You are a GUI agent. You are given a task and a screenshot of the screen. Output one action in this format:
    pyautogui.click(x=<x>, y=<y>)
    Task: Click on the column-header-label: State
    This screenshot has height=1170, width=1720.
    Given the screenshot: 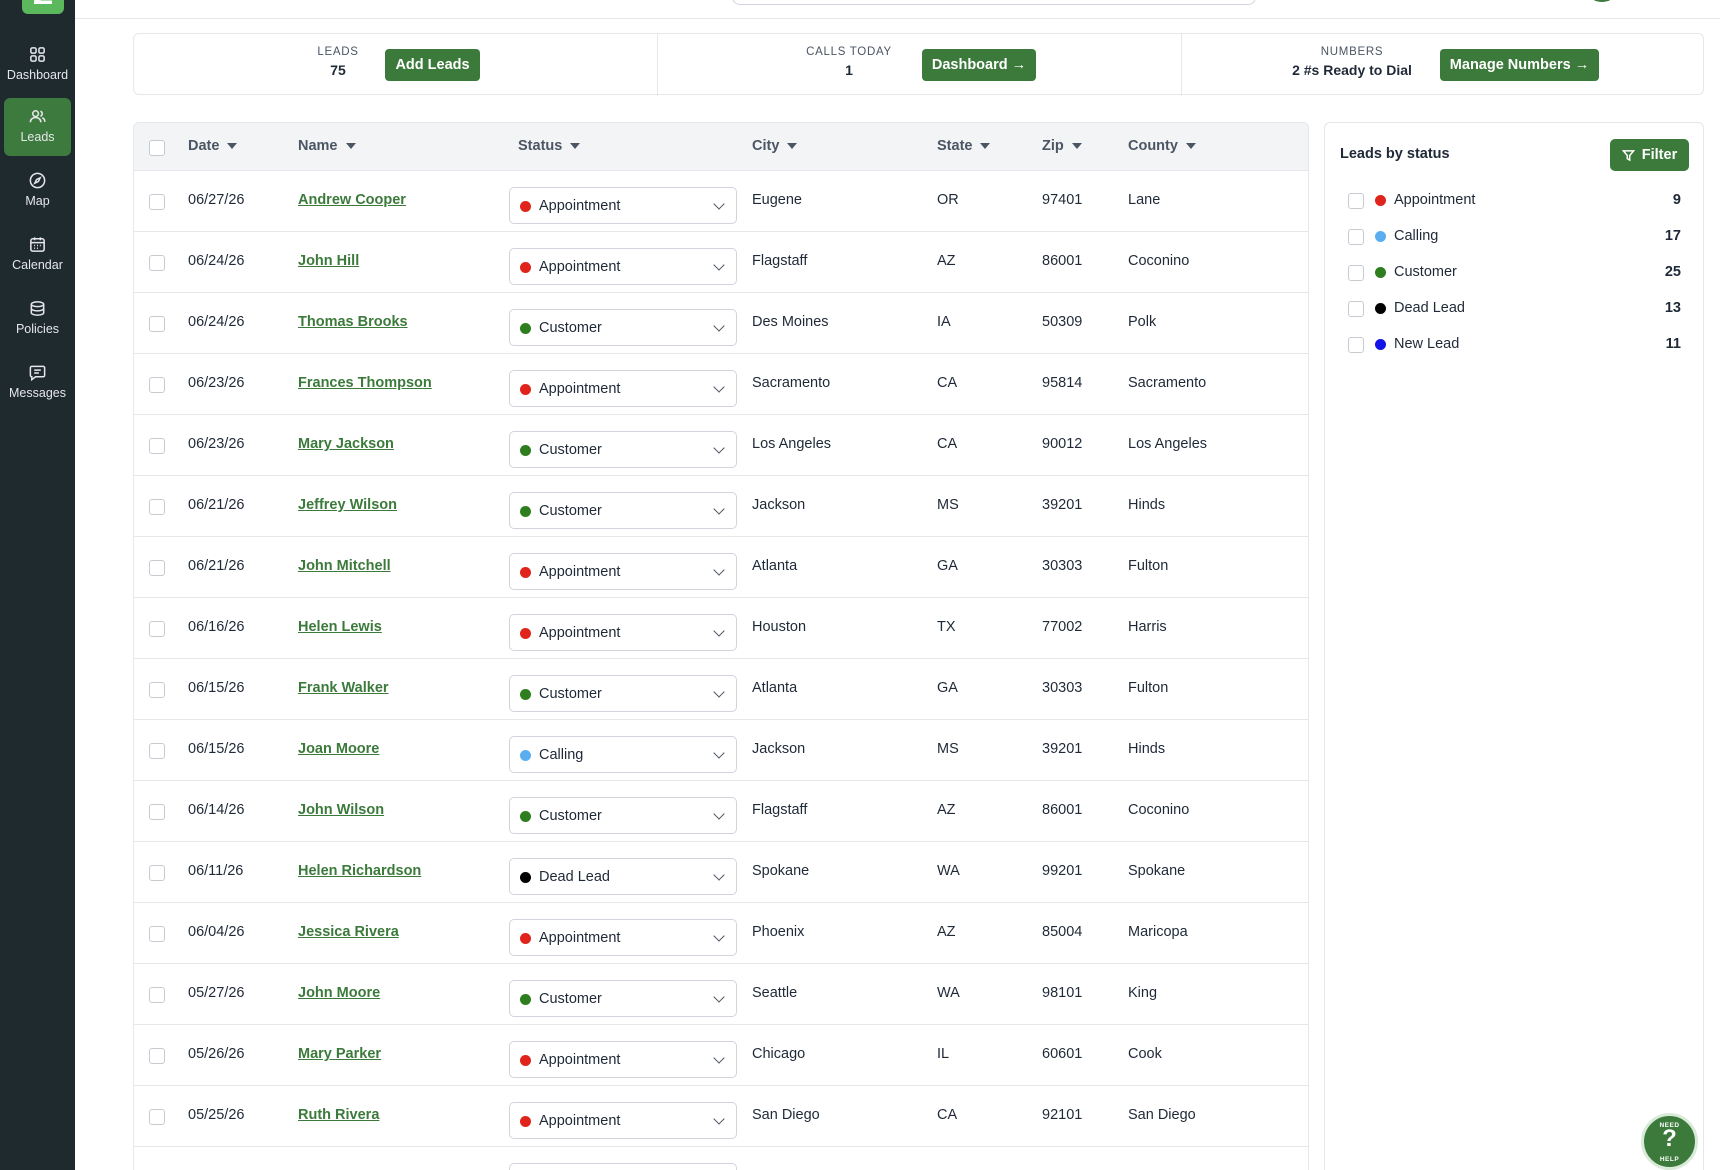 What is the action you would take?
    pyautogui.click(x=955, y=146)
    